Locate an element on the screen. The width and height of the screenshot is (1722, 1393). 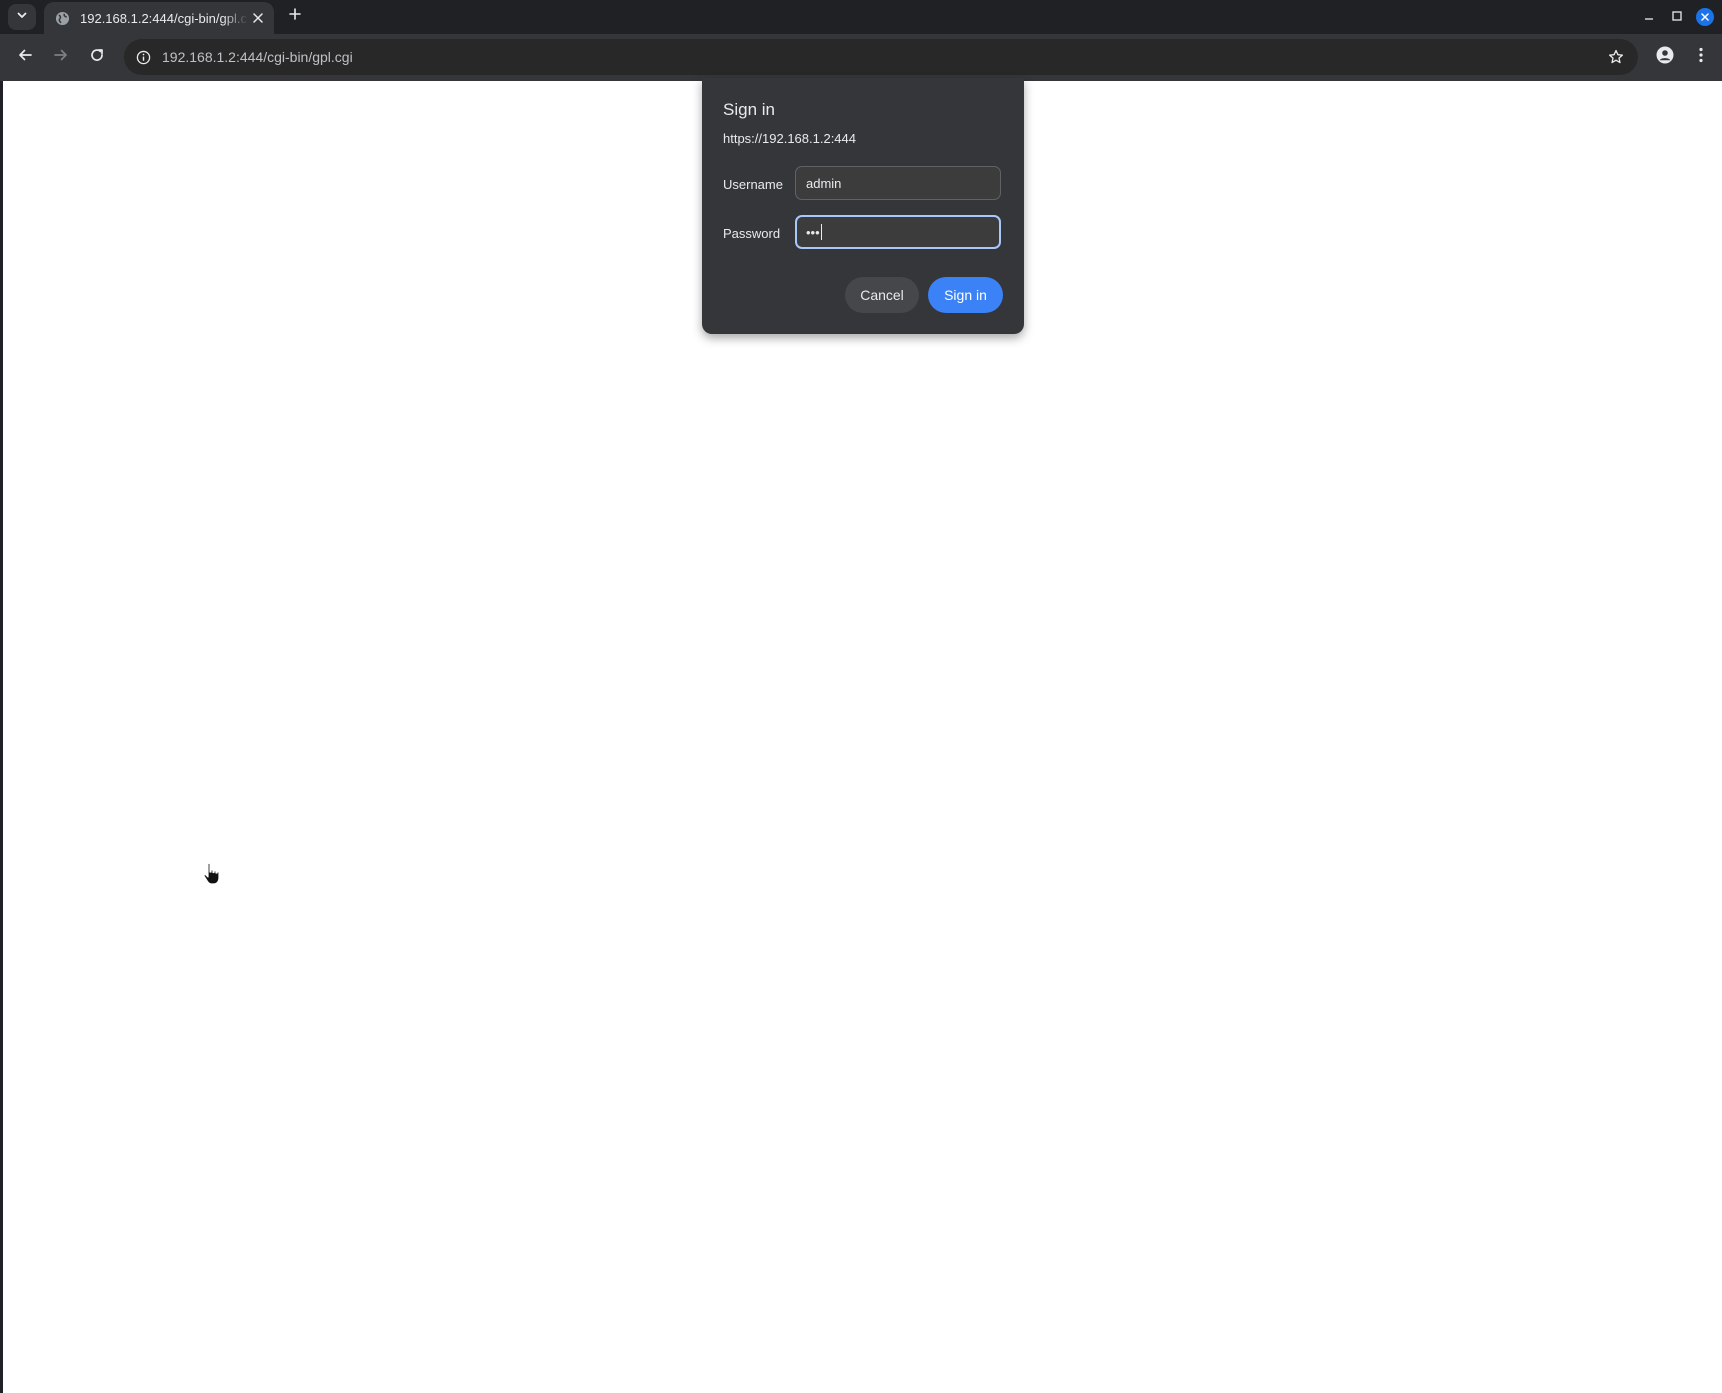
address-bar: 192.168.1.2:444/cgi-bin/gpl.cgi is located at coordinates (881, 57).